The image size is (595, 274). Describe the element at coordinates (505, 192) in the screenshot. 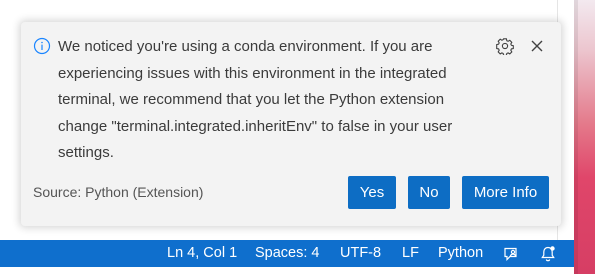

I see `more-info-button: More Info` at that location.